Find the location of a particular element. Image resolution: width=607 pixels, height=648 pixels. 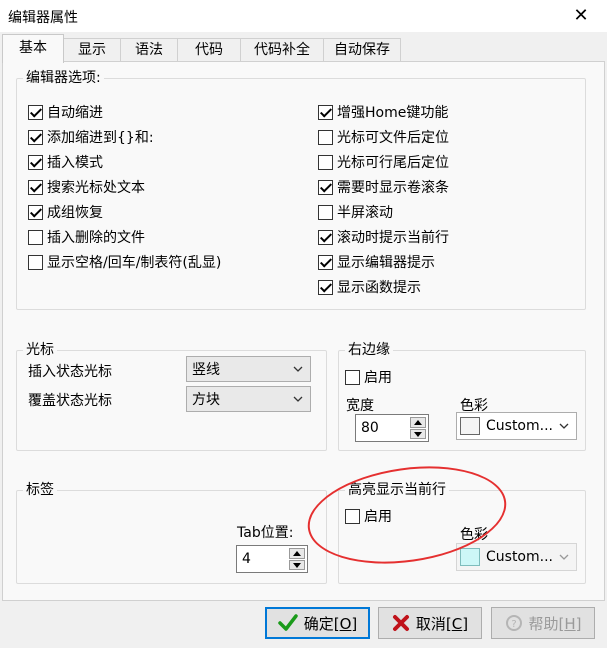

right-margin-width-spinner: 80 is located at coordinates (392, 428).